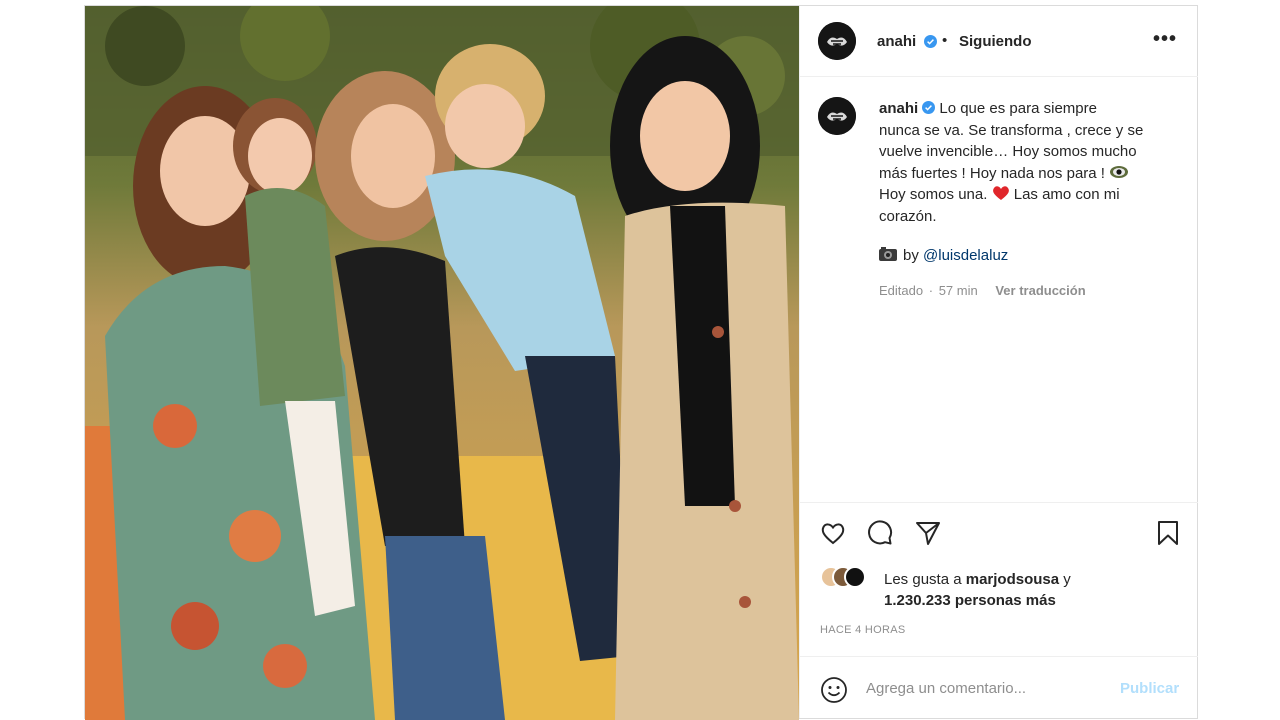 The image size is (1280, 720). Describe the element at coordinates (901, 290) in the screenshot. I see `edited-label: Editado` at that location.